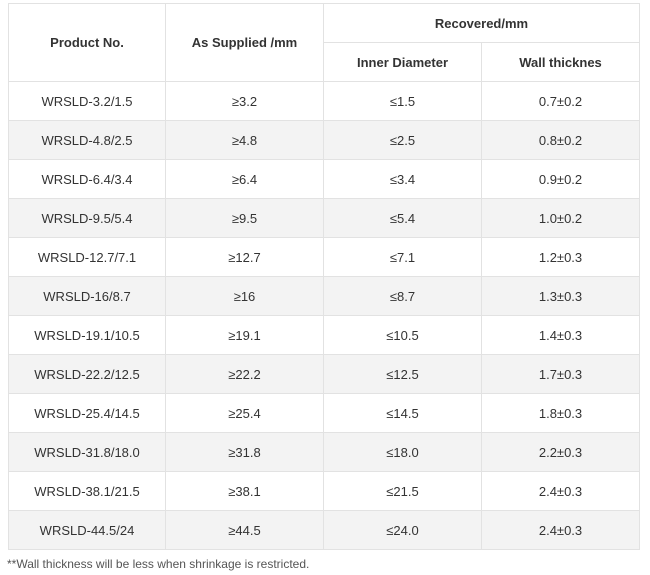 The image size is (650, 575). Describe the element at coordinates (560, 335) in the screenshot. I see `cell-wall-thickness: 1.4±0.3` at that location.